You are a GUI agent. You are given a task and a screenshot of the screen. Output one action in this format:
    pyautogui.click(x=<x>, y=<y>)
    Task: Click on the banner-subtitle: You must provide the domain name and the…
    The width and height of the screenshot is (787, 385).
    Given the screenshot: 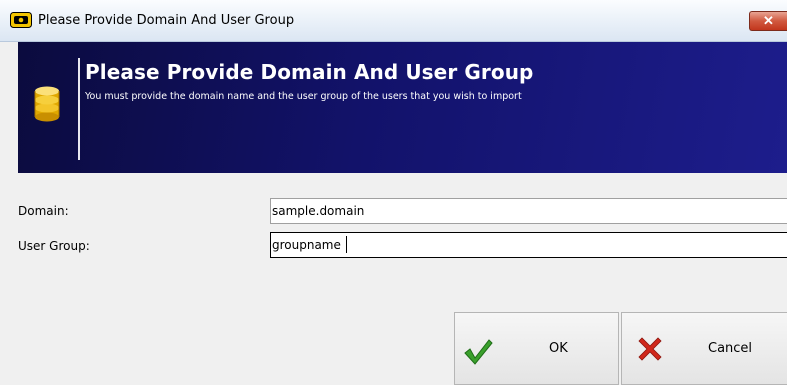 What is the action you would take?
    pyautogui.click(x=303, y=96)
    